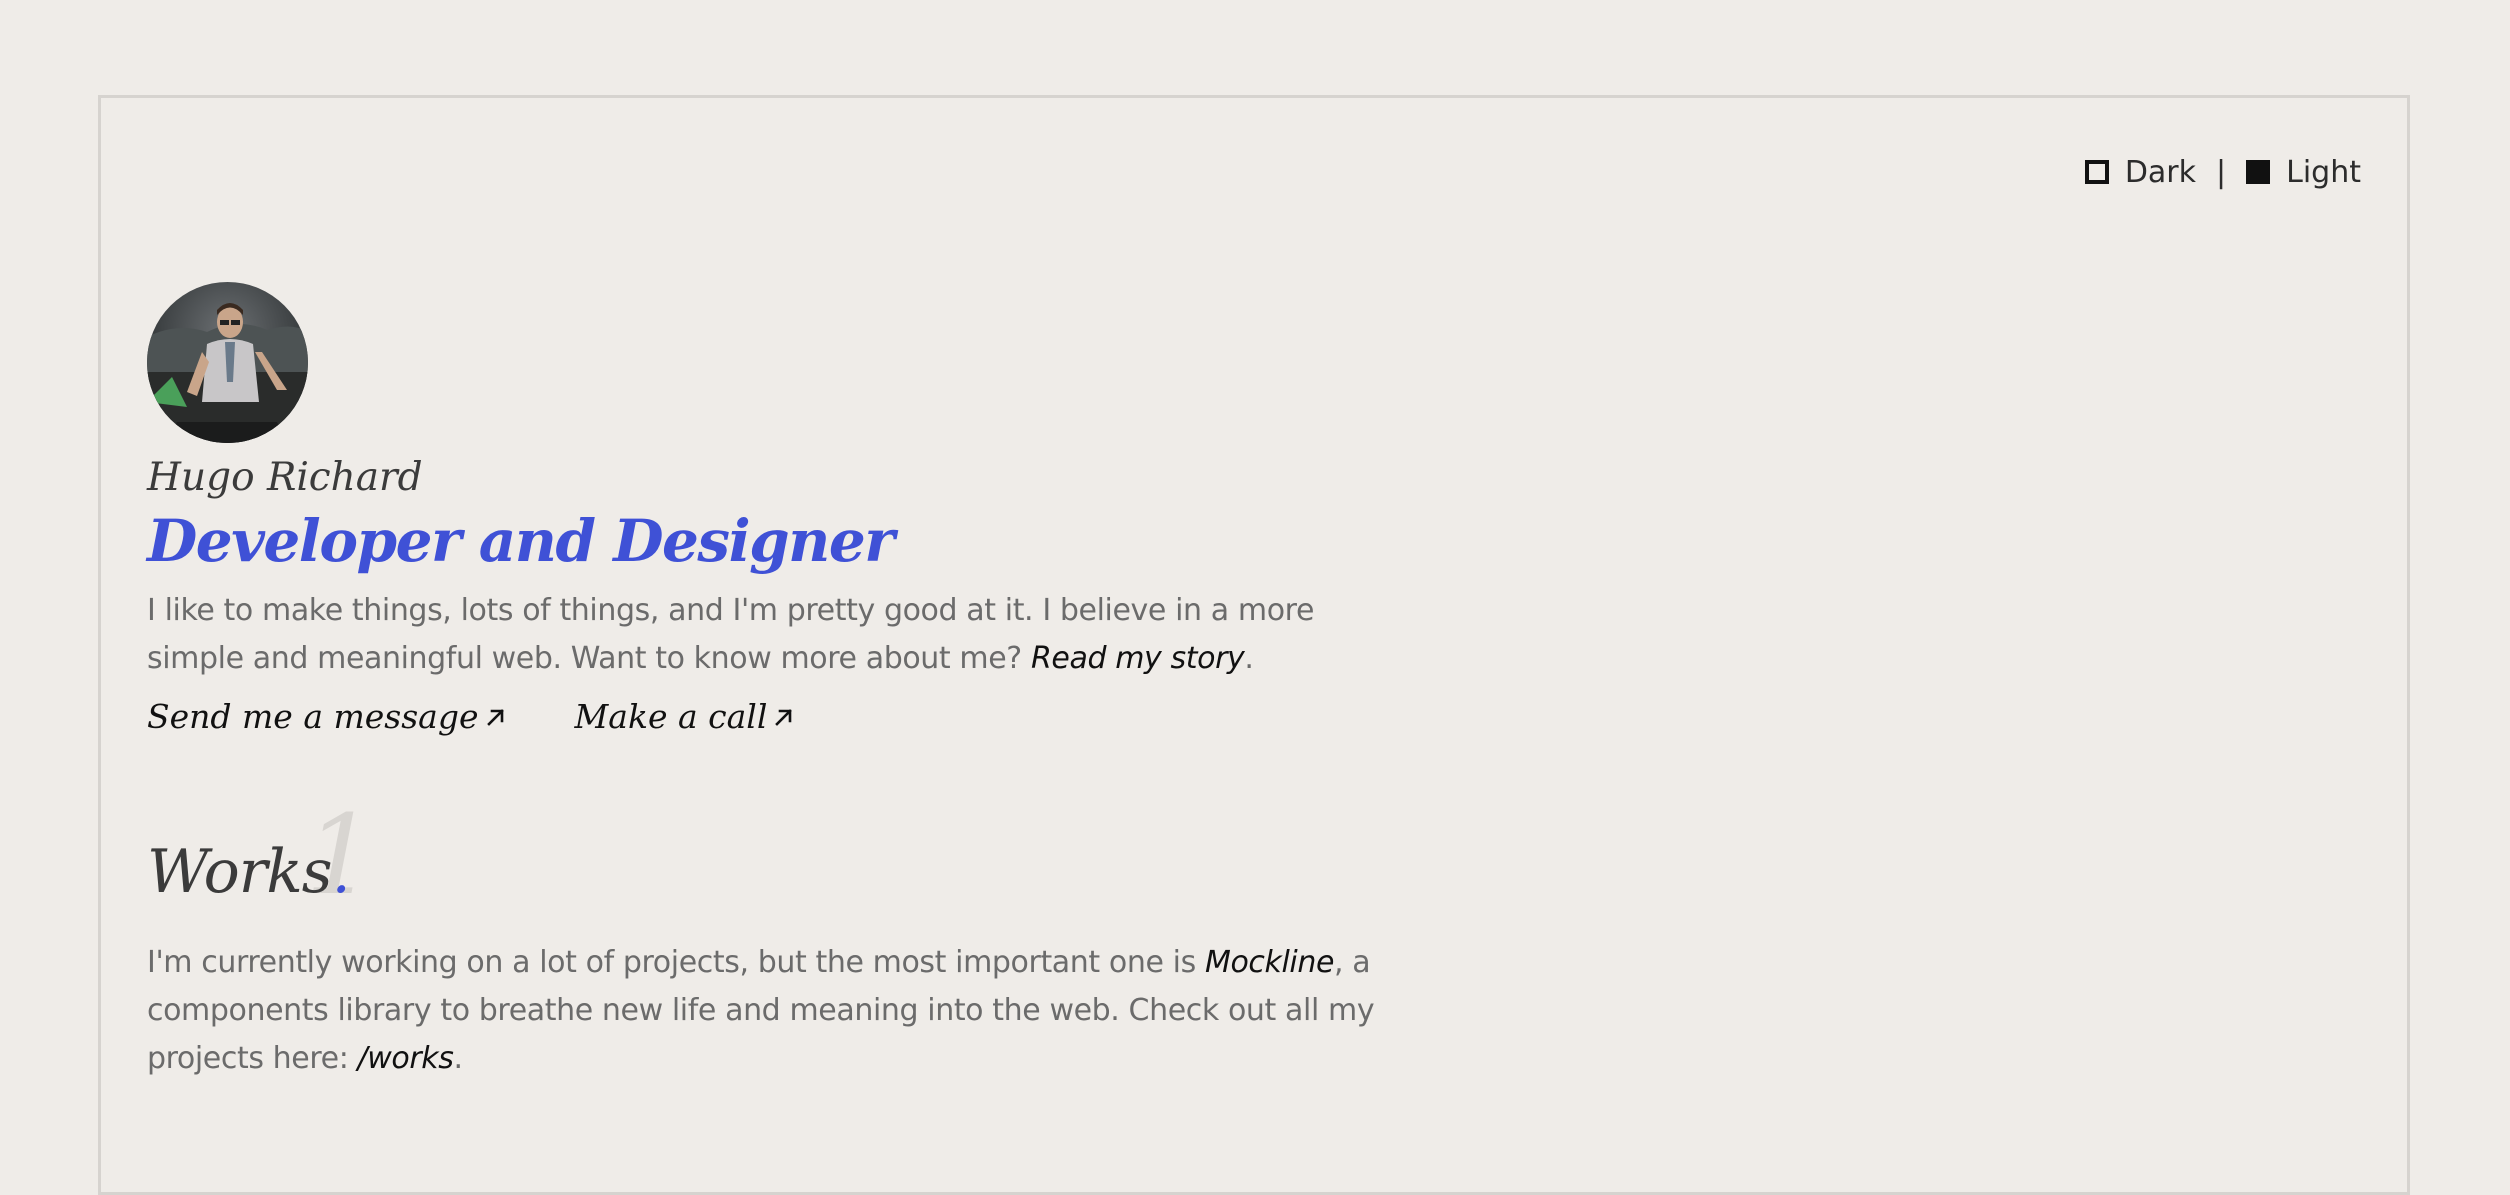 This screenshot has height=1195, width=2510. I want to click on works-title: Works., so click(249, 872).